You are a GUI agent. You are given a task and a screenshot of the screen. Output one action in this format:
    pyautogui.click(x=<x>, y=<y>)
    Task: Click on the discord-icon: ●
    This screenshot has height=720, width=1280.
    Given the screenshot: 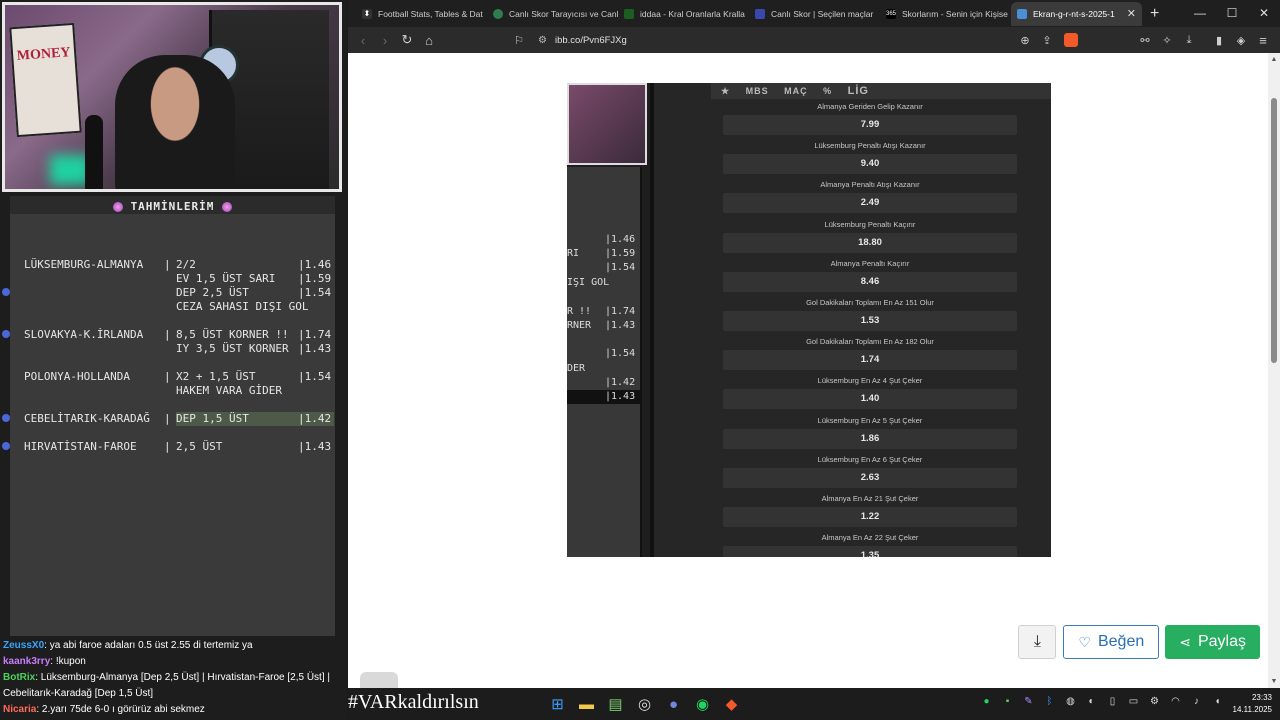 What is the action you would take?
    pyautogui.click(x=673, y=704)
    